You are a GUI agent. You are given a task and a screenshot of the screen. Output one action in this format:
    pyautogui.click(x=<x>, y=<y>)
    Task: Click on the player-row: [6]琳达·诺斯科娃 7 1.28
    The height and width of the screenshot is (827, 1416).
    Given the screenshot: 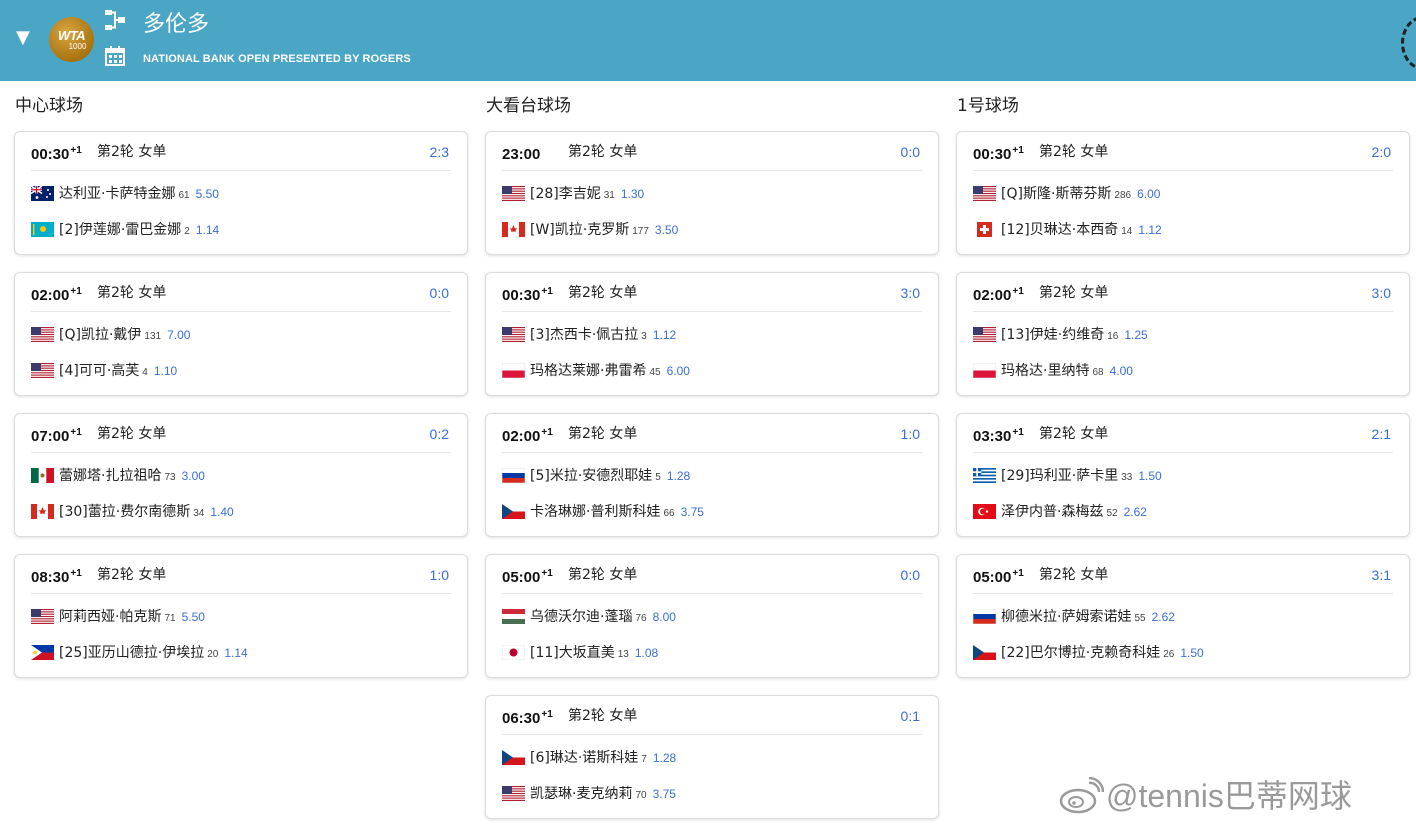 What is the action you would take?
    pyautogui.click(x=714, y=757)
    